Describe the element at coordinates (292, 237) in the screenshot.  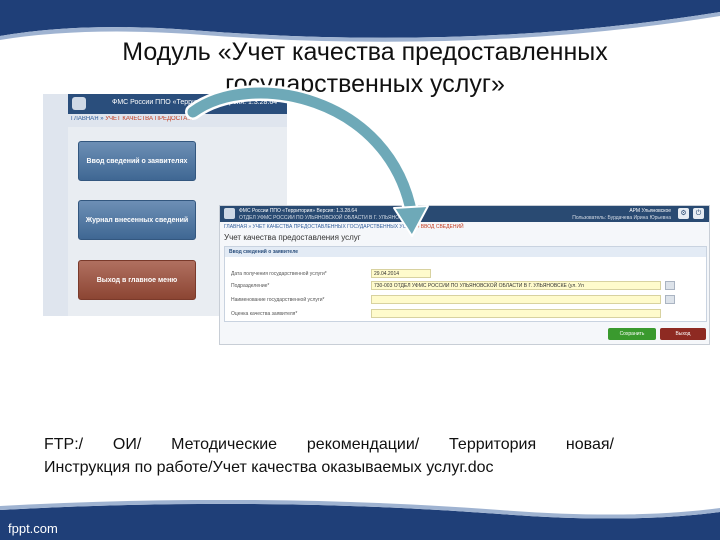
I see `page-title: Учет качества предоставления услуг` at that location.